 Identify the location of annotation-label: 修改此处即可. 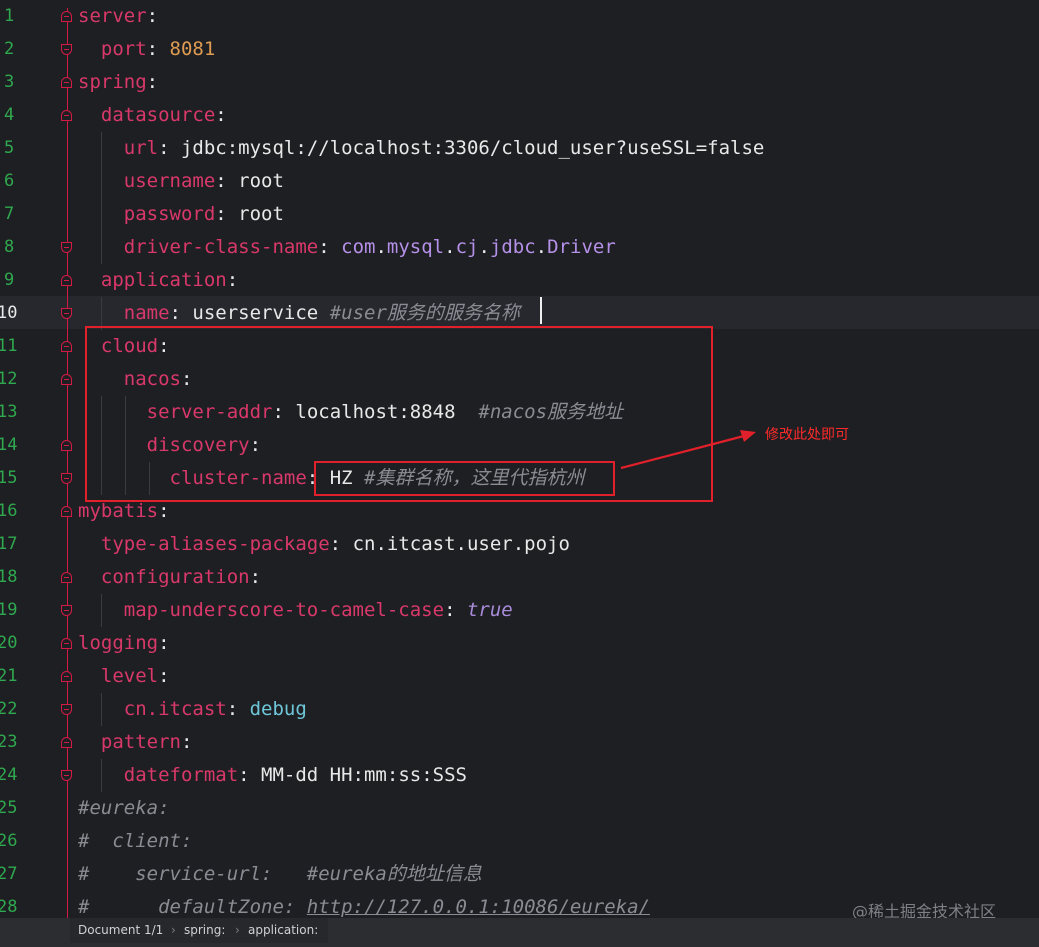
(807, 435).